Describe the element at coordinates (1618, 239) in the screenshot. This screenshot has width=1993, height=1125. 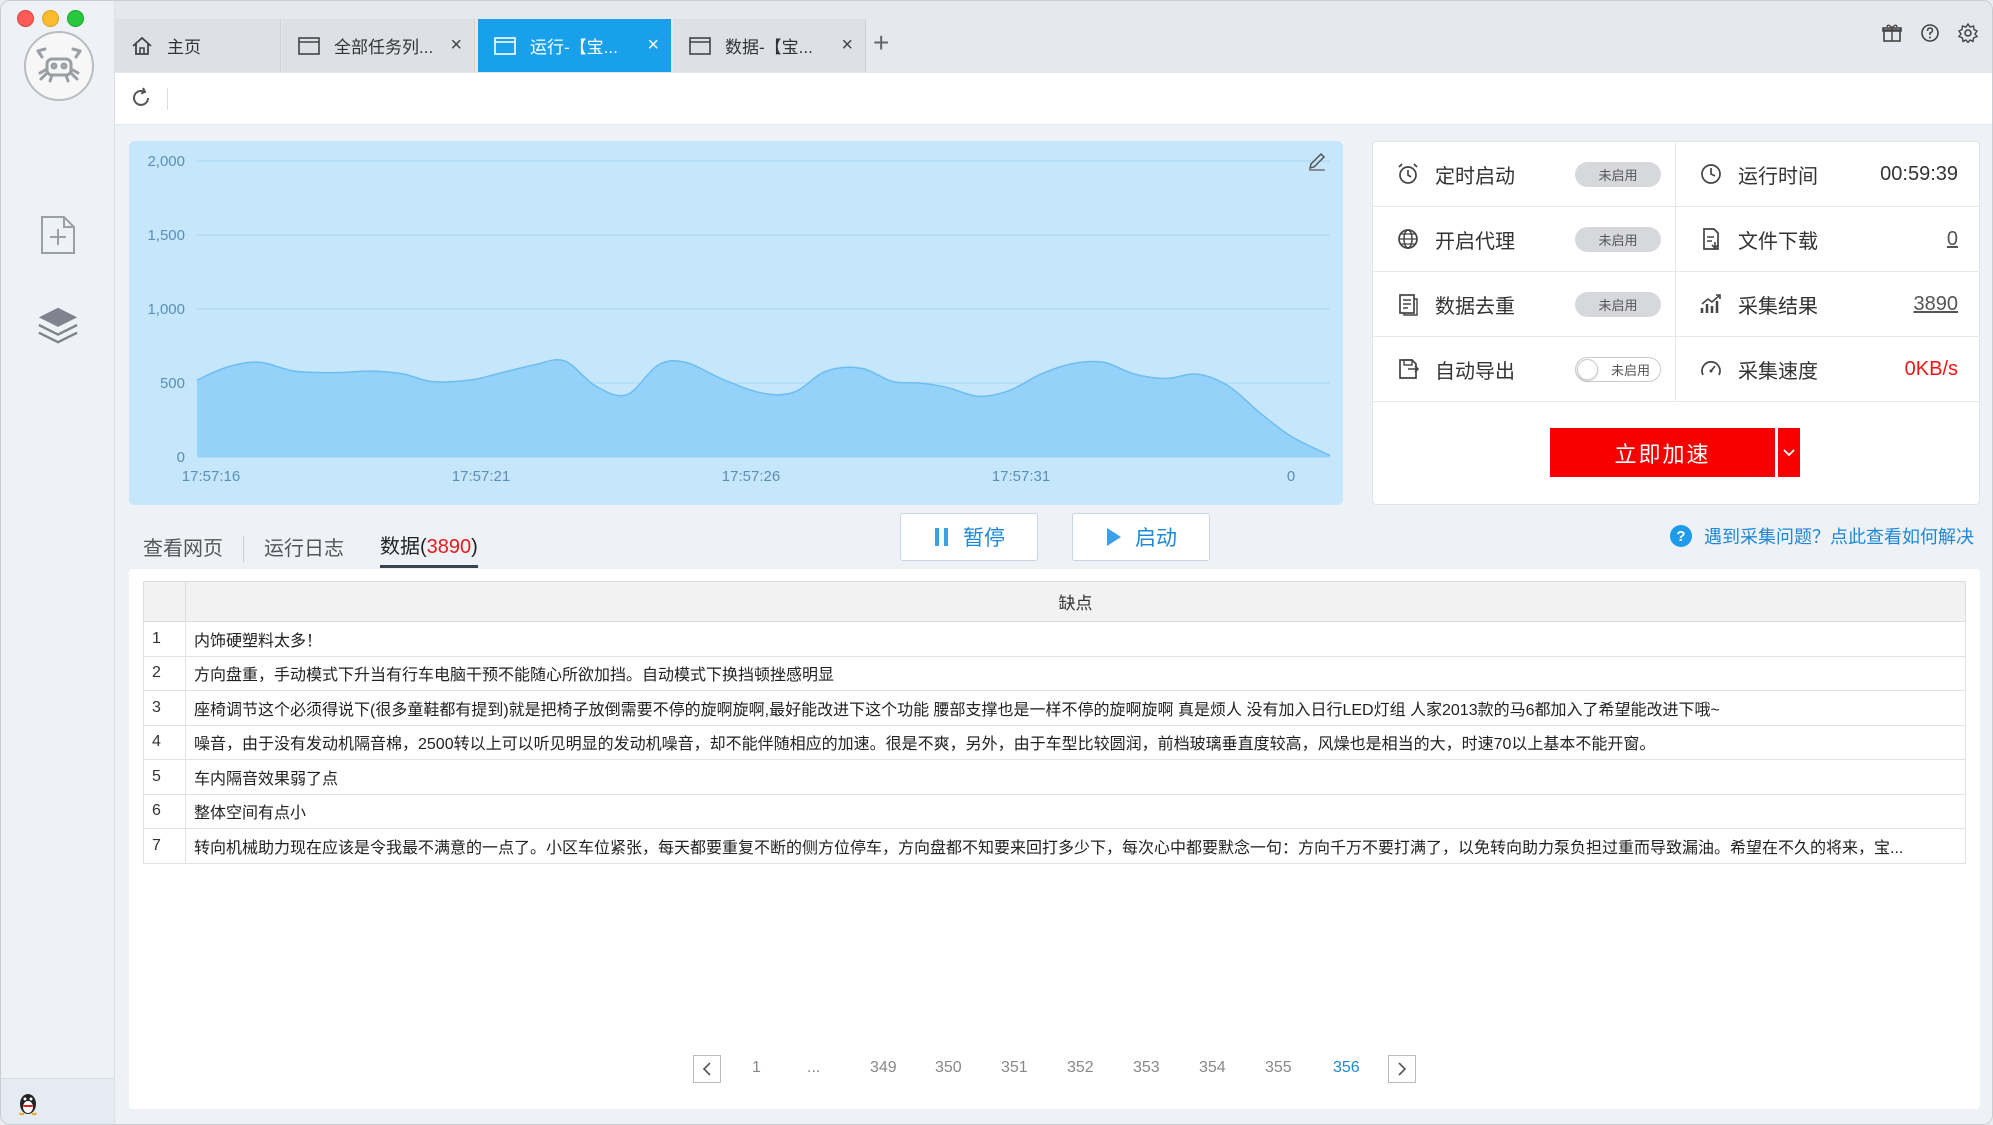
I see `proxy-toggle: 未启用` at that location.